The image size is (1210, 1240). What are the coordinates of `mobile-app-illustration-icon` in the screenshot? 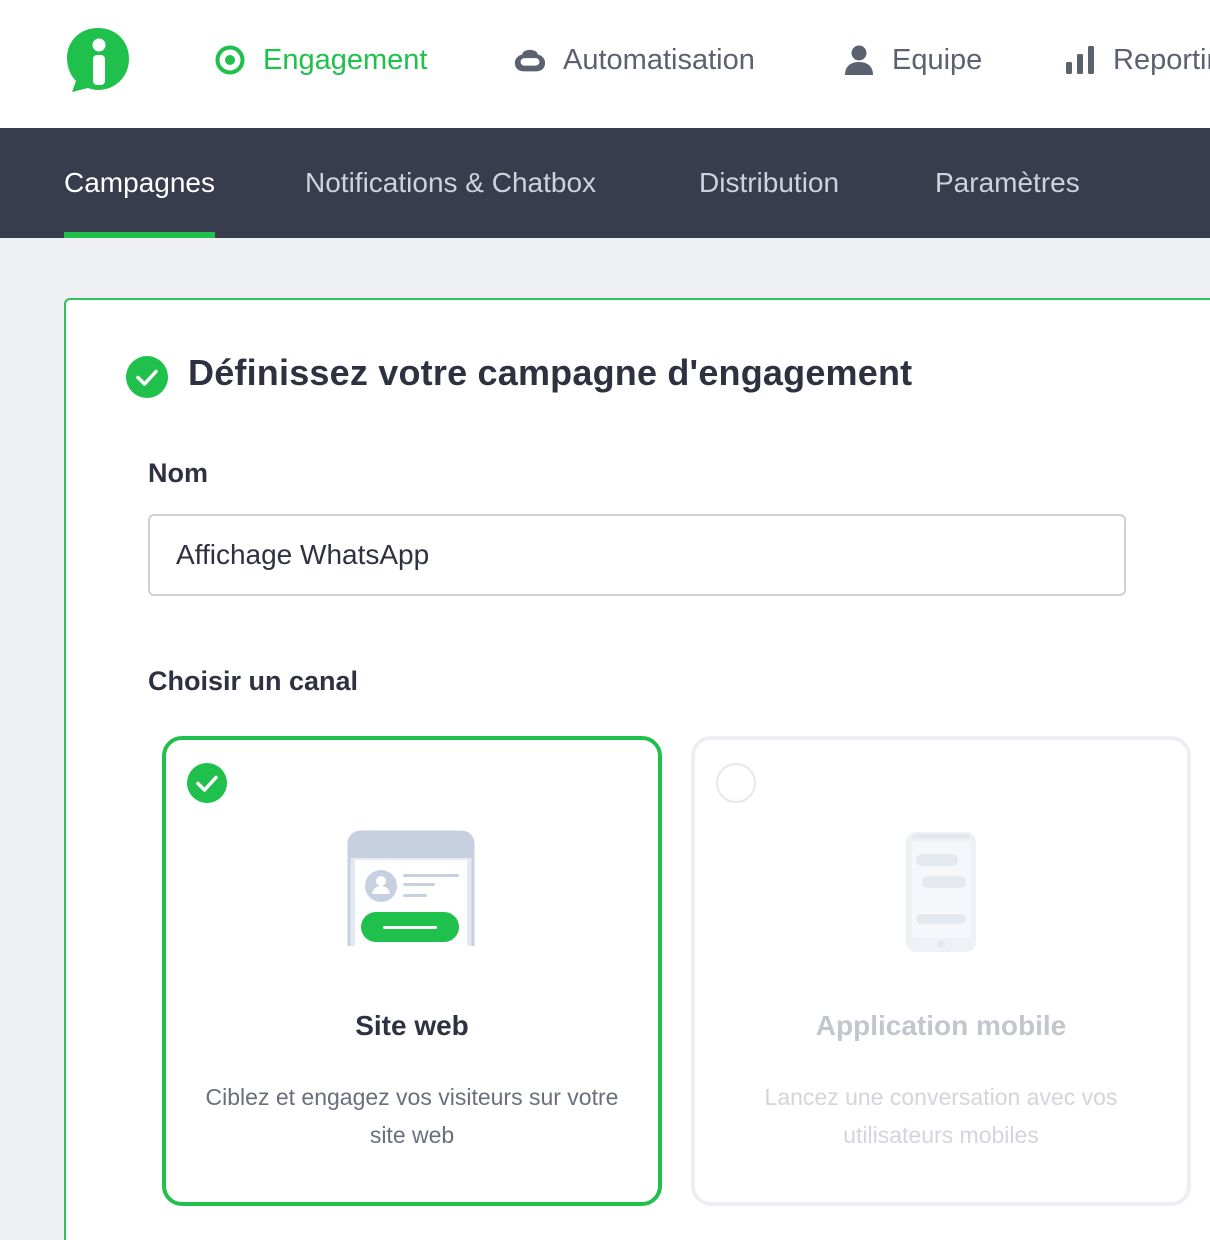 It's located at (941, 894).